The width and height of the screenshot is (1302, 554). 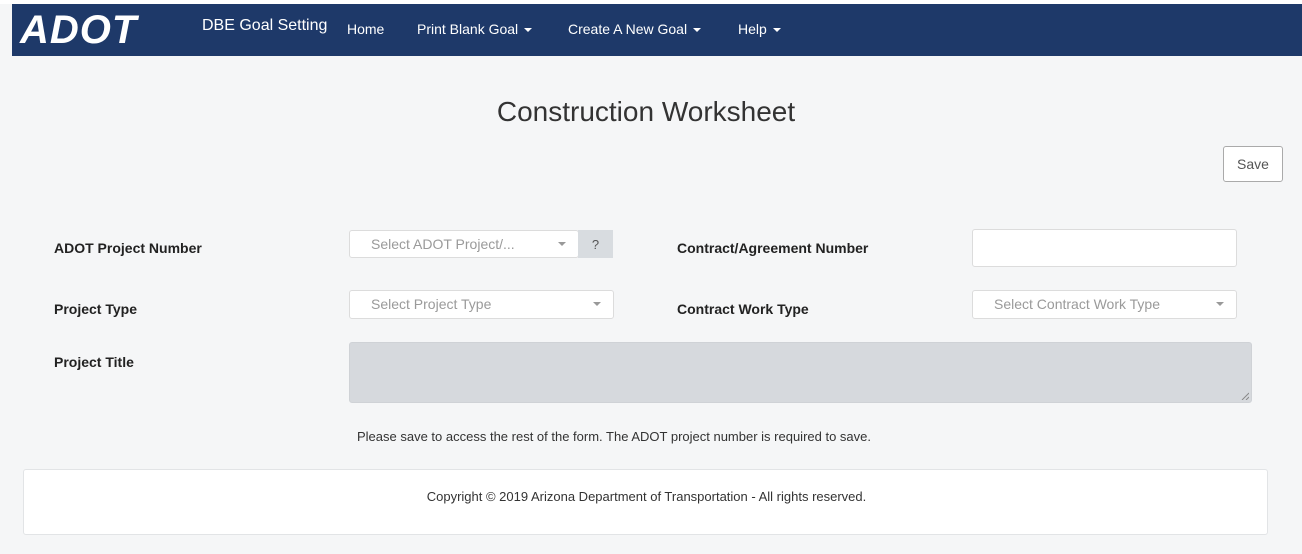 What do you see at coordinates (1104, 248) in the screenshot?
I see `contract-number-input` at bounding box center [1104, 248].